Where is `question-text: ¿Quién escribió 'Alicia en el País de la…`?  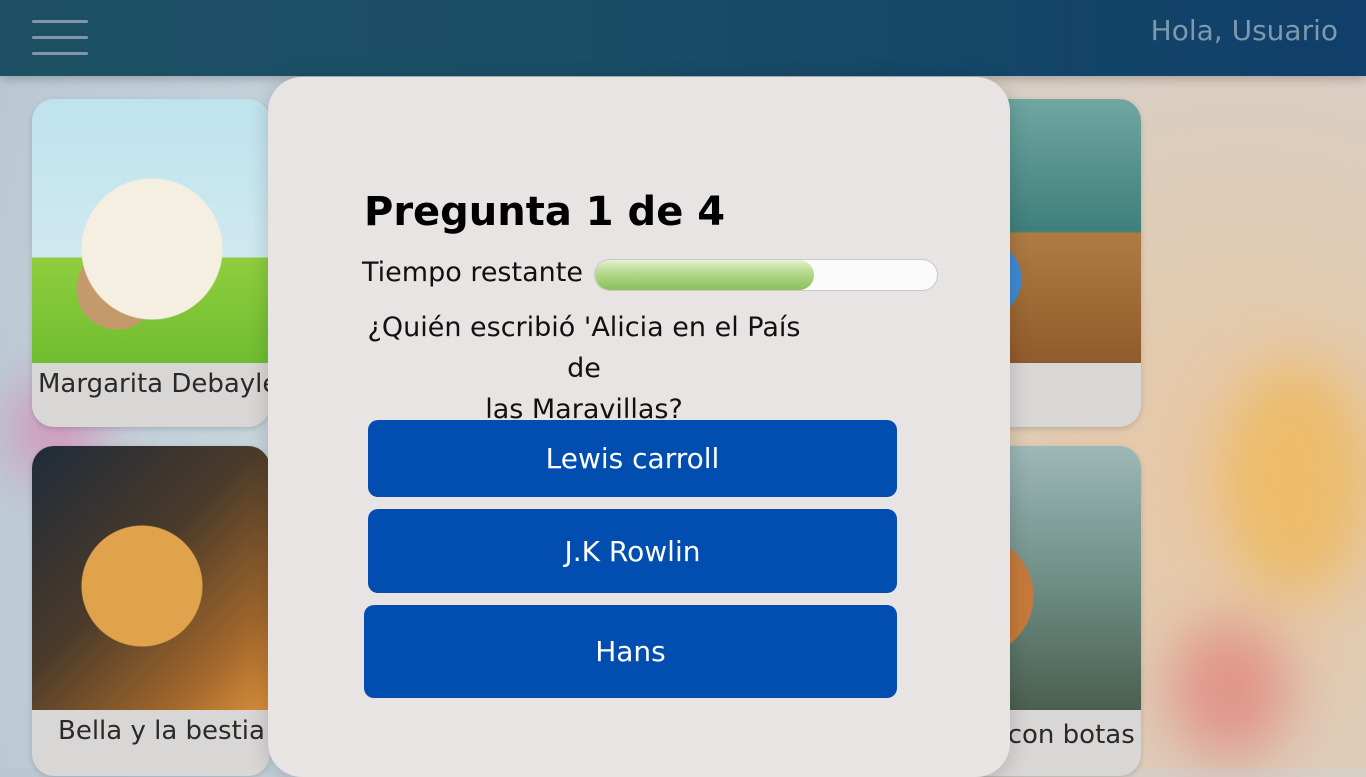
question-text: ¿Quién escribió 'Alicia en el País de la… is located at coordinates (584, 368).